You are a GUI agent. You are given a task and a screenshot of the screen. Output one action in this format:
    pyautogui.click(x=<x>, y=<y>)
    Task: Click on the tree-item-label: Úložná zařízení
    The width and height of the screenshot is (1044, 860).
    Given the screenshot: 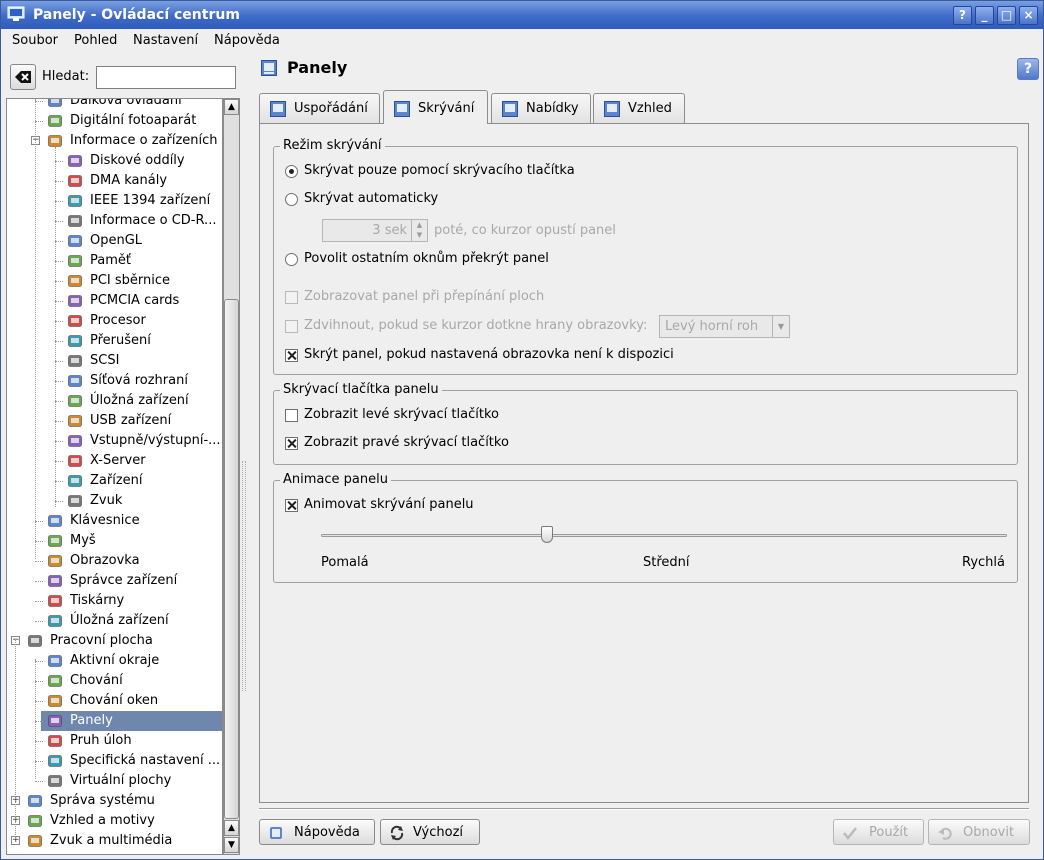 What is the action you would take?
    pyautogui.click(x=119, y=620)
    